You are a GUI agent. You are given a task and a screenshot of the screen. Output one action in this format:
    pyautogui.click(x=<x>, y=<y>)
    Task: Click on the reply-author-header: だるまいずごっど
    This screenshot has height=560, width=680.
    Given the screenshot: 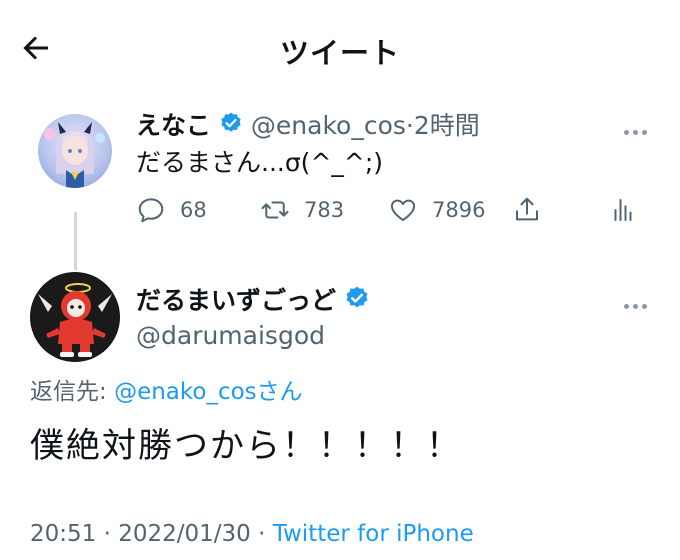 What is the action you would take?
    pyautogui.click(x=253, y=302)
    